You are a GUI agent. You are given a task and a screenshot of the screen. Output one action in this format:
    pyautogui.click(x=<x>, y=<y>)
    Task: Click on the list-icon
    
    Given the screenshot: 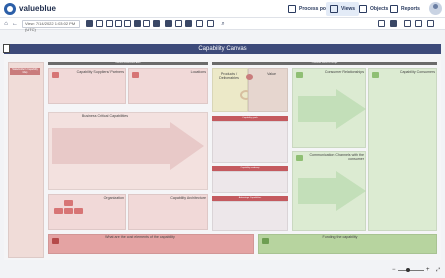 What is the action you would take?
    pyautogui.click(x=188, y=23)
    